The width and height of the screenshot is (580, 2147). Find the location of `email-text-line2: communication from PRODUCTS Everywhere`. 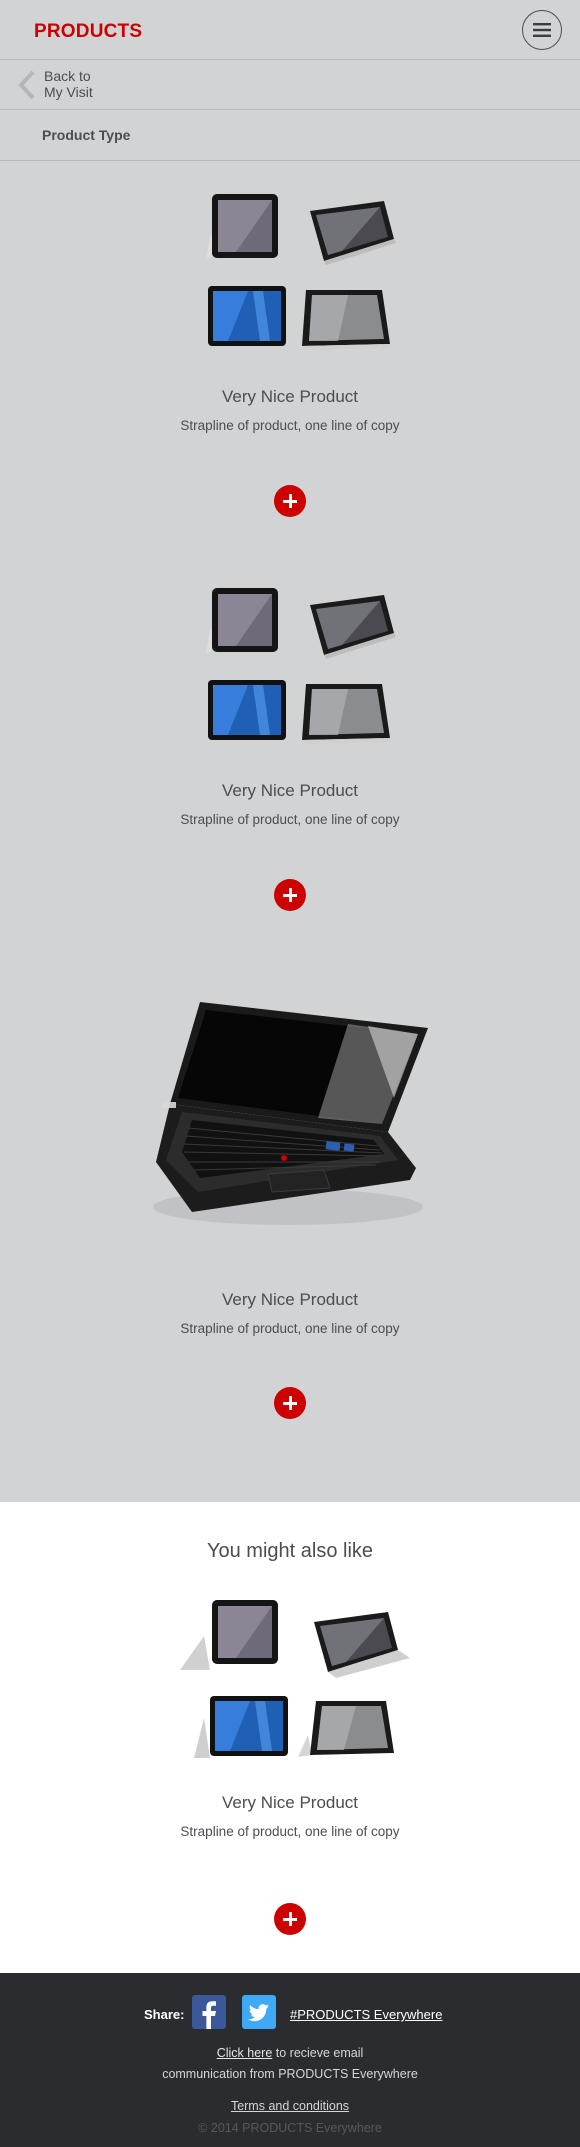

email-text-line2: communication from PRODUCTS Everywhere is located at coordinates (290, 2074).